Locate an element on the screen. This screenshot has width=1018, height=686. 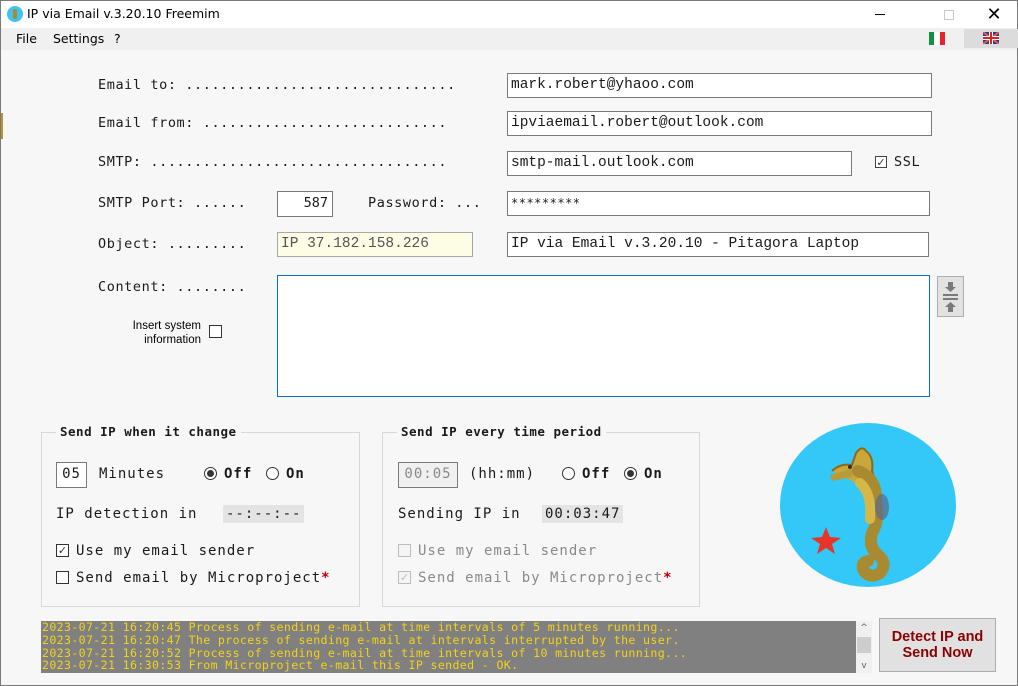
period-input: 00:05 is located at coordinates (428, 475).